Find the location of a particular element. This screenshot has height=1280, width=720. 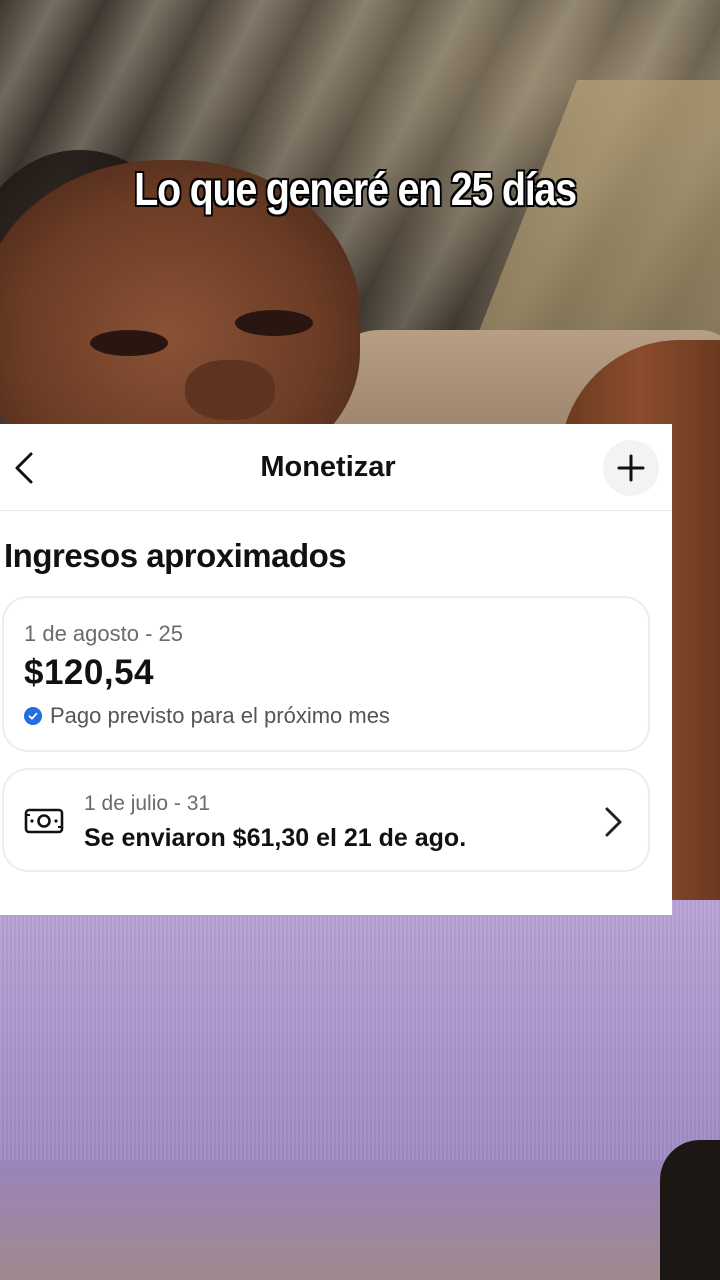

payout-text: Se enviaron $61,30 el 21 de ago. is located at coordinates (275, 838).